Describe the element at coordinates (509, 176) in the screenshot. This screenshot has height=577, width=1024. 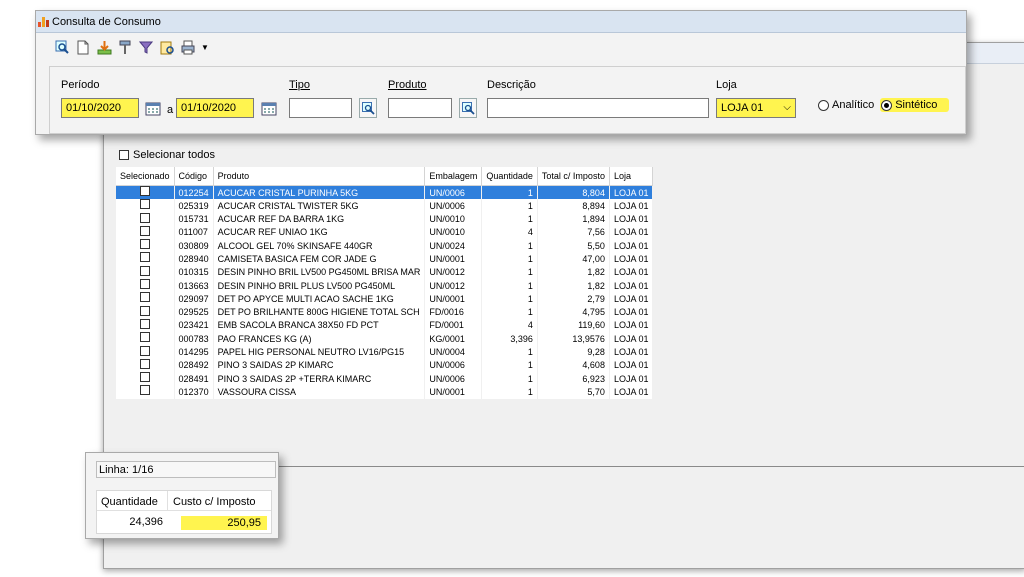
I see `col-header-quantidade: Quantidade` at that location.